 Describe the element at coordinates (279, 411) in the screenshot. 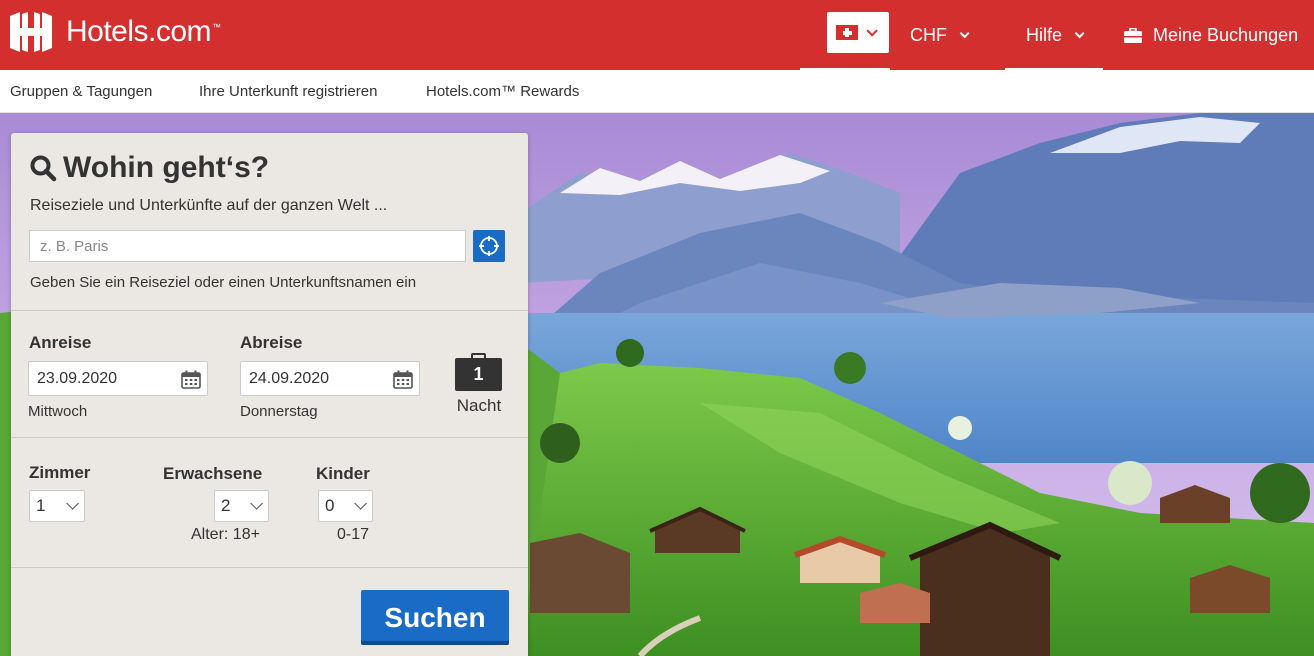

I see `checkout-weekday: Donnerstag` at that location.